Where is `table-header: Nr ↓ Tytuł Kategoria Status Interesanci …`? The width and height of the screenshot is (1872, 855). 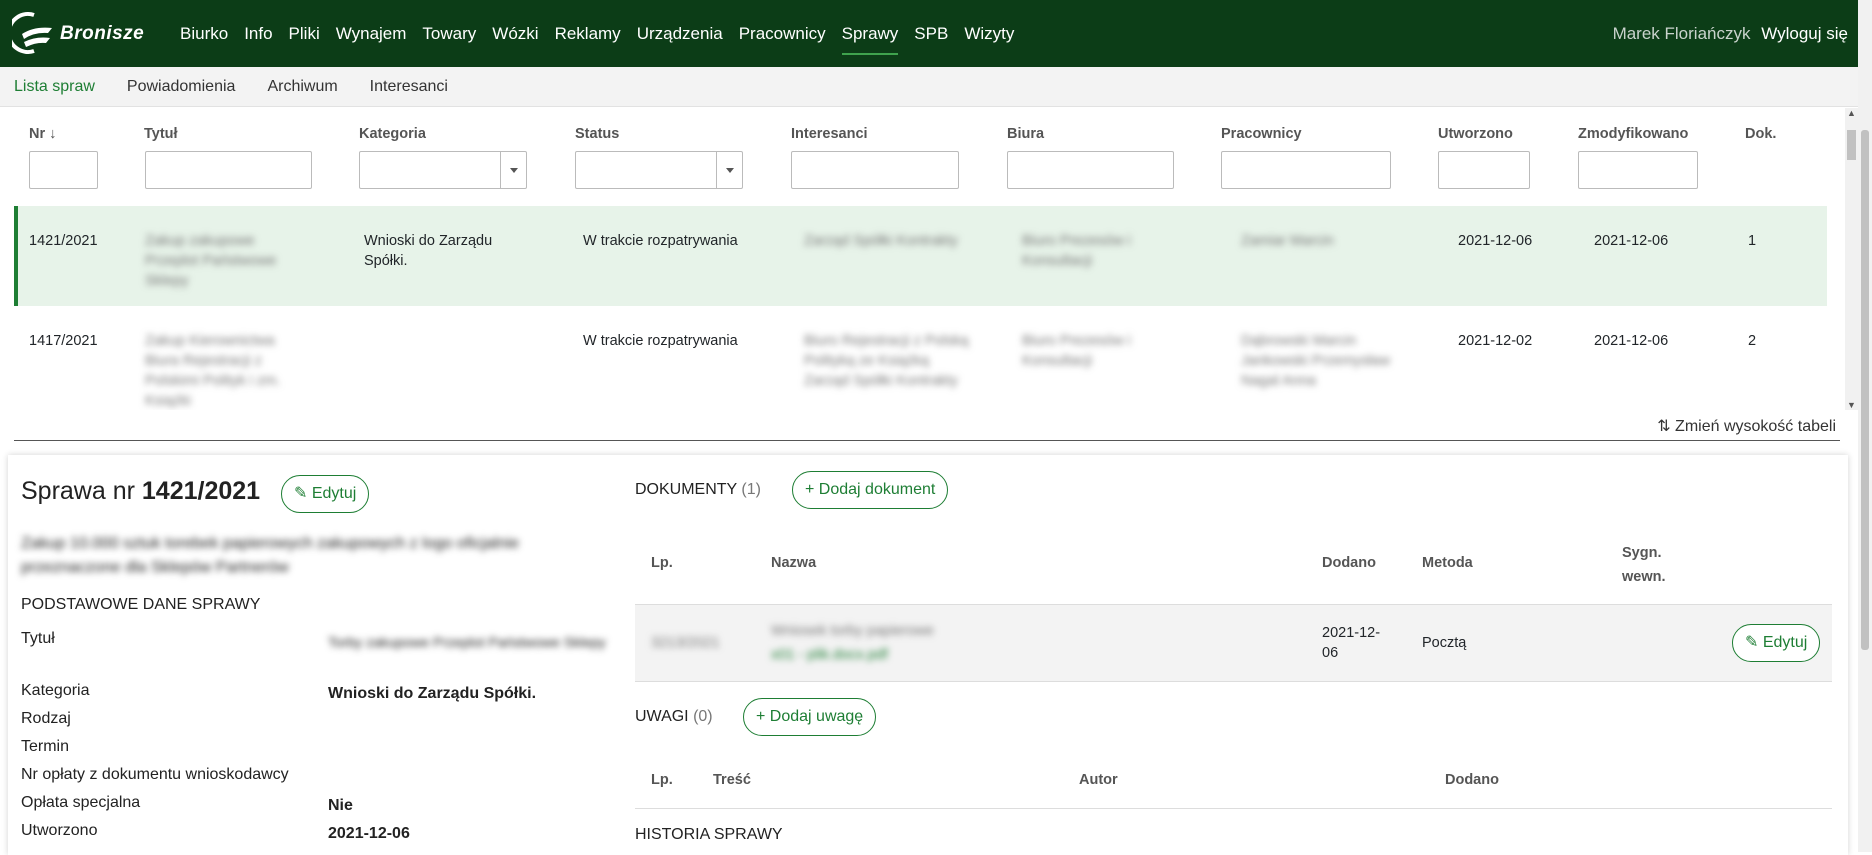 table-header: Nr ↓ Tytuł Kategoria Status Interesanci … is located at coordinates (922, 156).